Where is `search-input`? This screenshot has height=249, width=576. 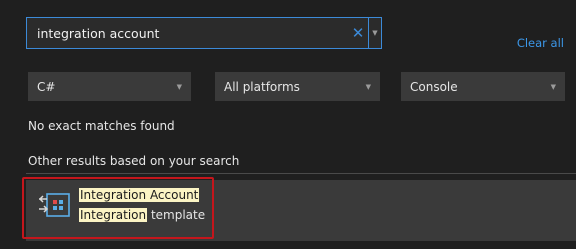
search-input is located at coordinates (187, 33).